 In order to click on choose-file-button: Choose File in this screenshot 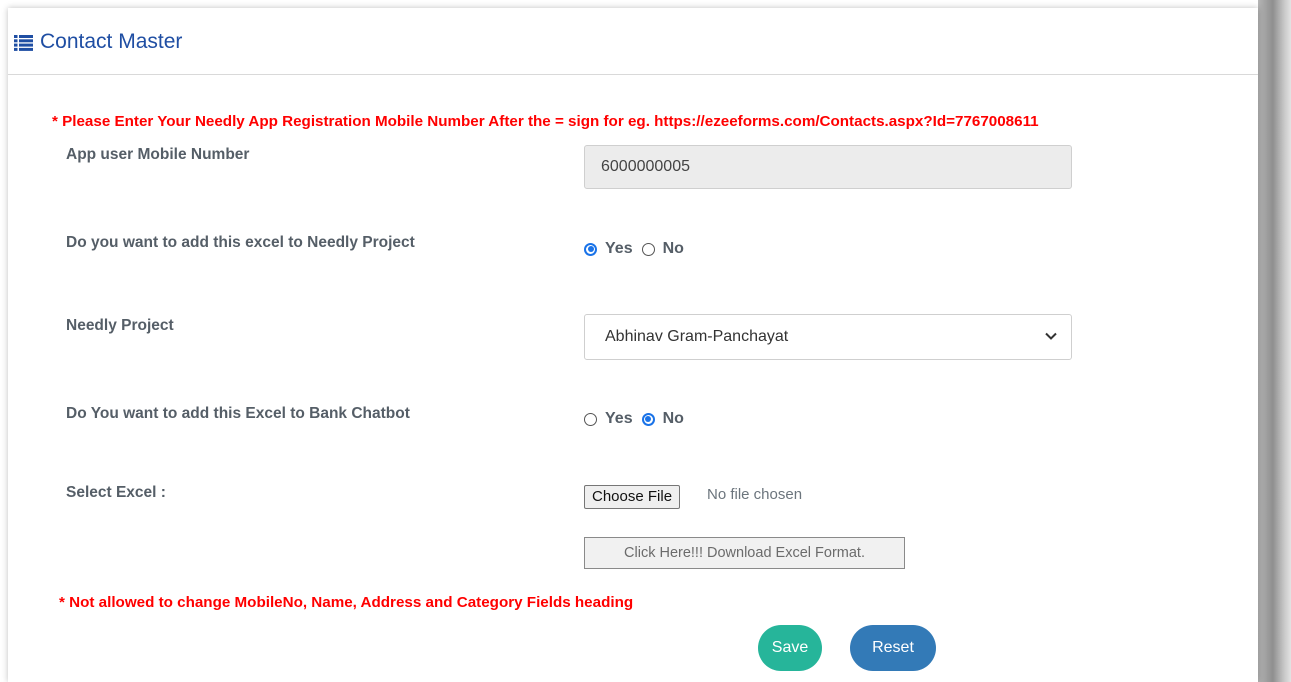, I will do `click(632, 497)`.